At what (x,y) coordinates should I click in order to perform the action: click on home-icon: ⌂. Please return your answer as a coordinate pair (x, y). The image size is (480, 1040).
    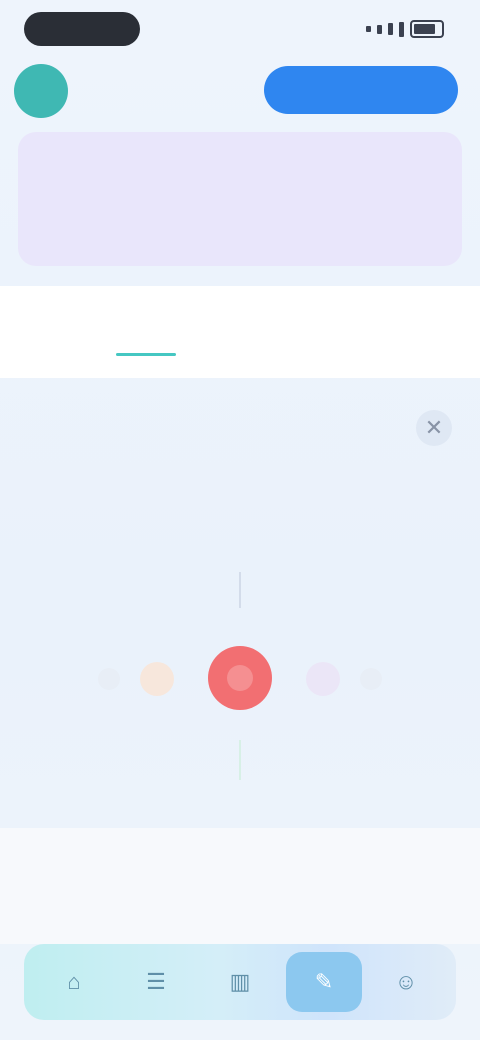
    Looking at the image, I should click on (74, 981).